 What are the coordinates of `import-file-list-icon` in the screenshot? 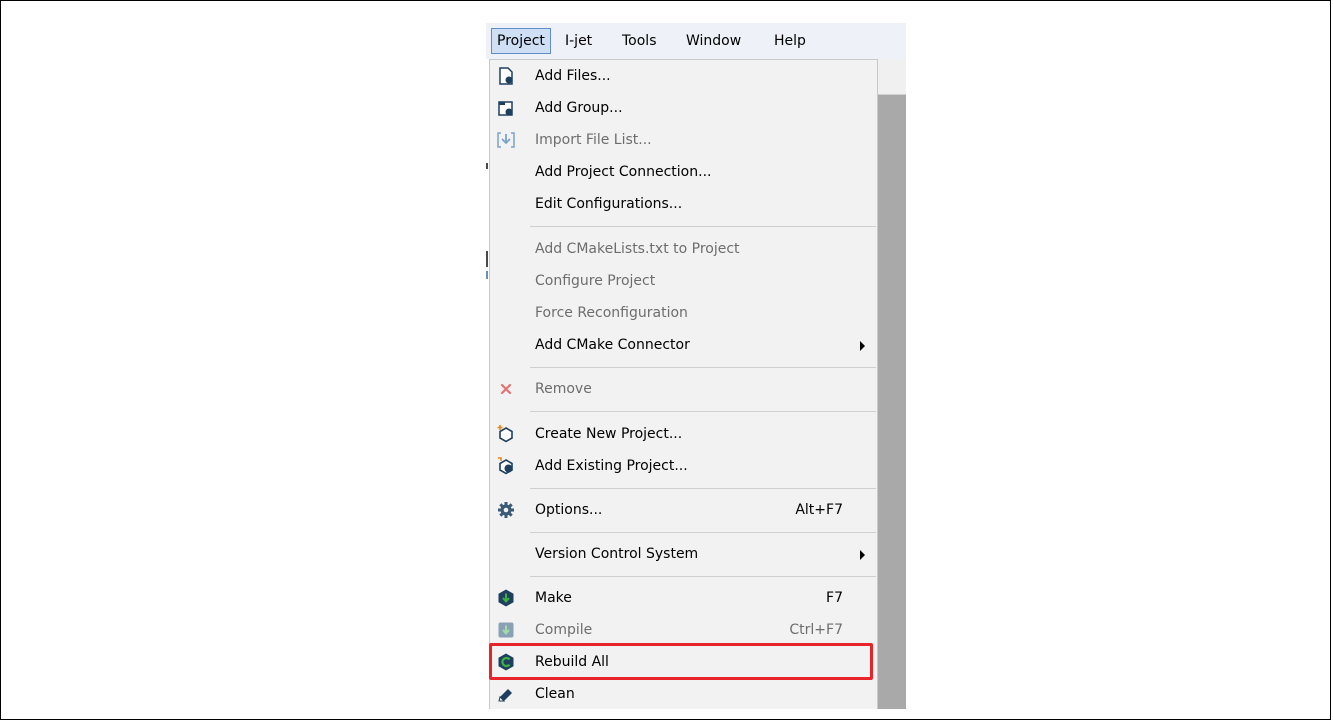 It's located at (506, 140).